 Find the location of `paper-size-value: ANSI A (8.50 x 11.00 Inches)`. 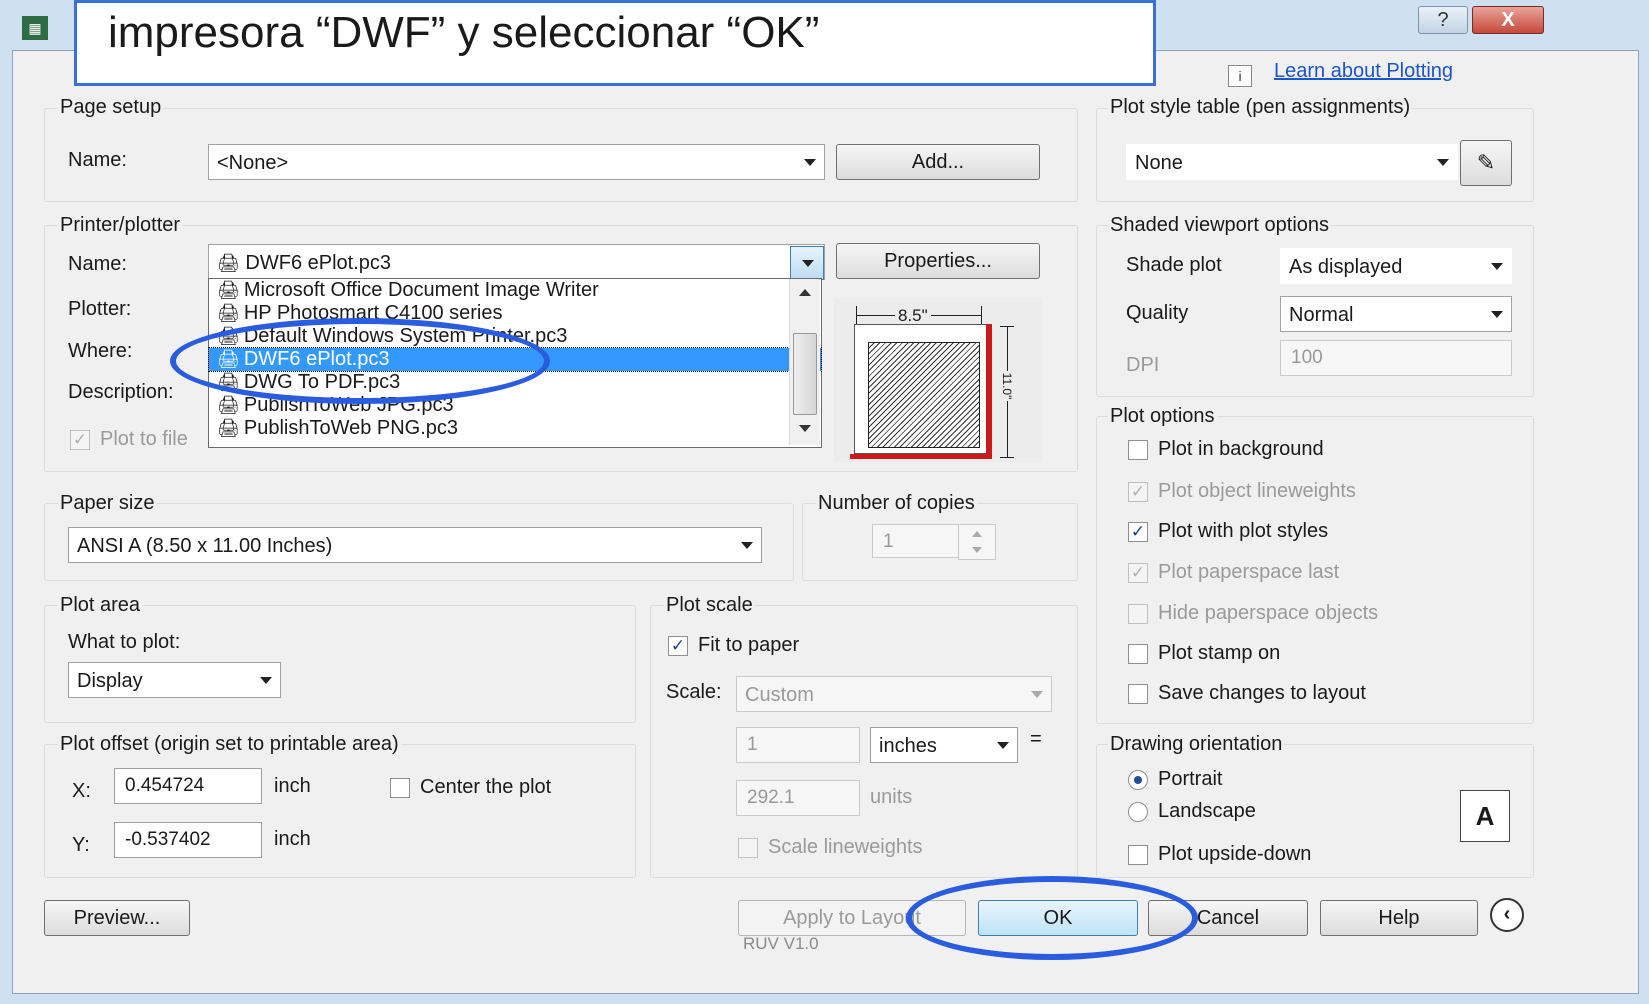

paper-size-value: ANSI A (8.50 x 11.00 Inches) is located at coordinates (205, 546).